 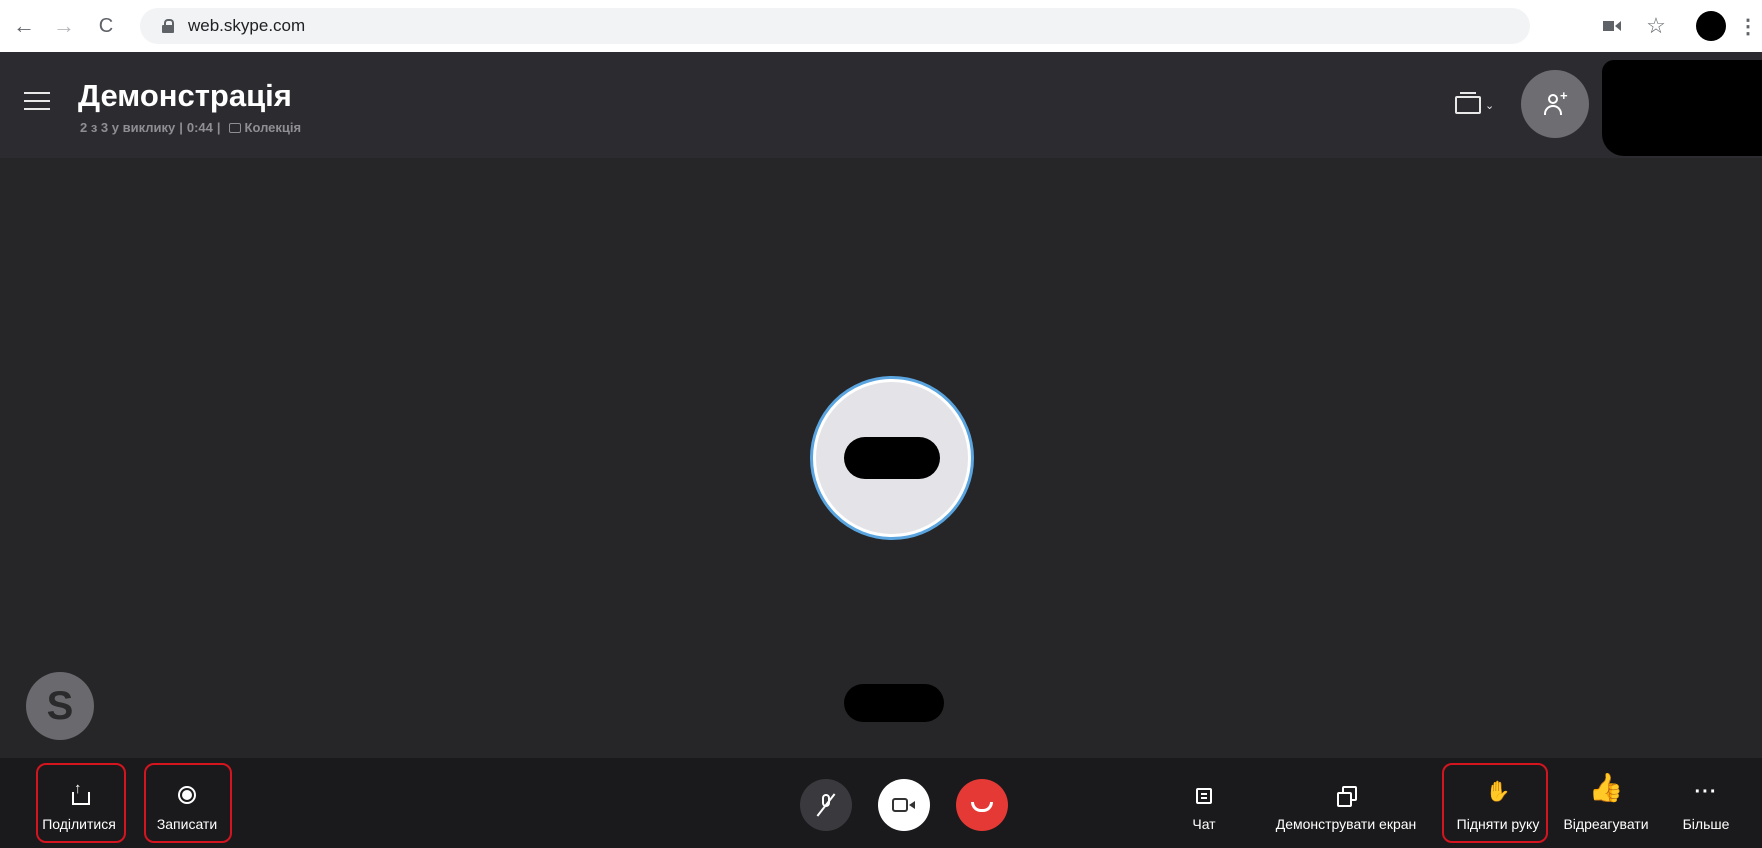 What do you see at coordinates (60, 706) in the screenshot?
I see `skype-logo-icon: S` at bounding box center [60, 706].